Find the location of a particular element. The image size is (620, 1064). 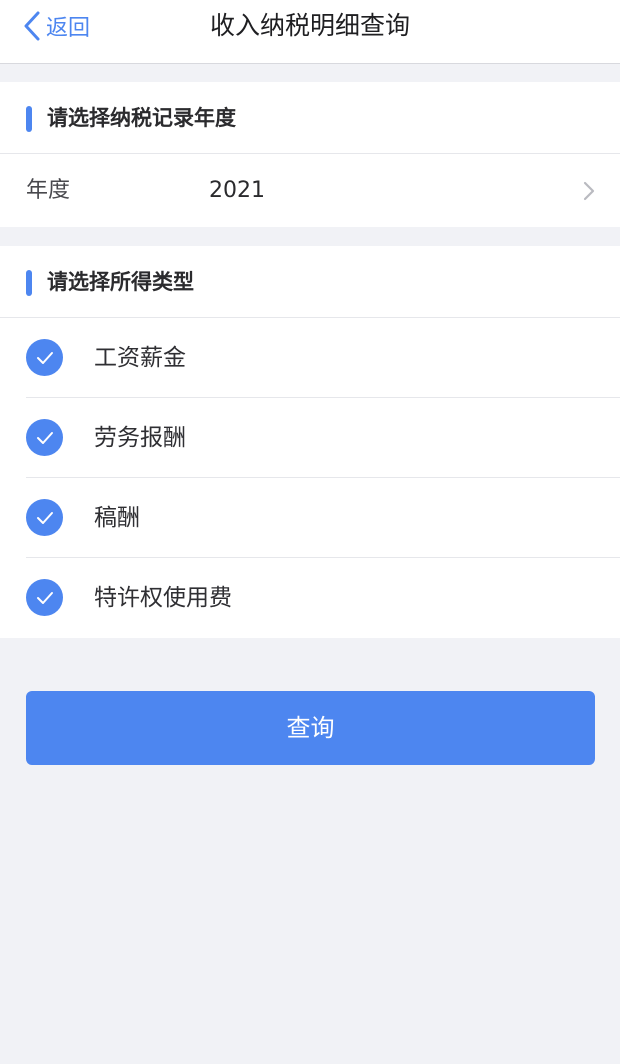

year-card: 请选择纳税记录年度 年度 2021 is located at coordinates (310, 154).